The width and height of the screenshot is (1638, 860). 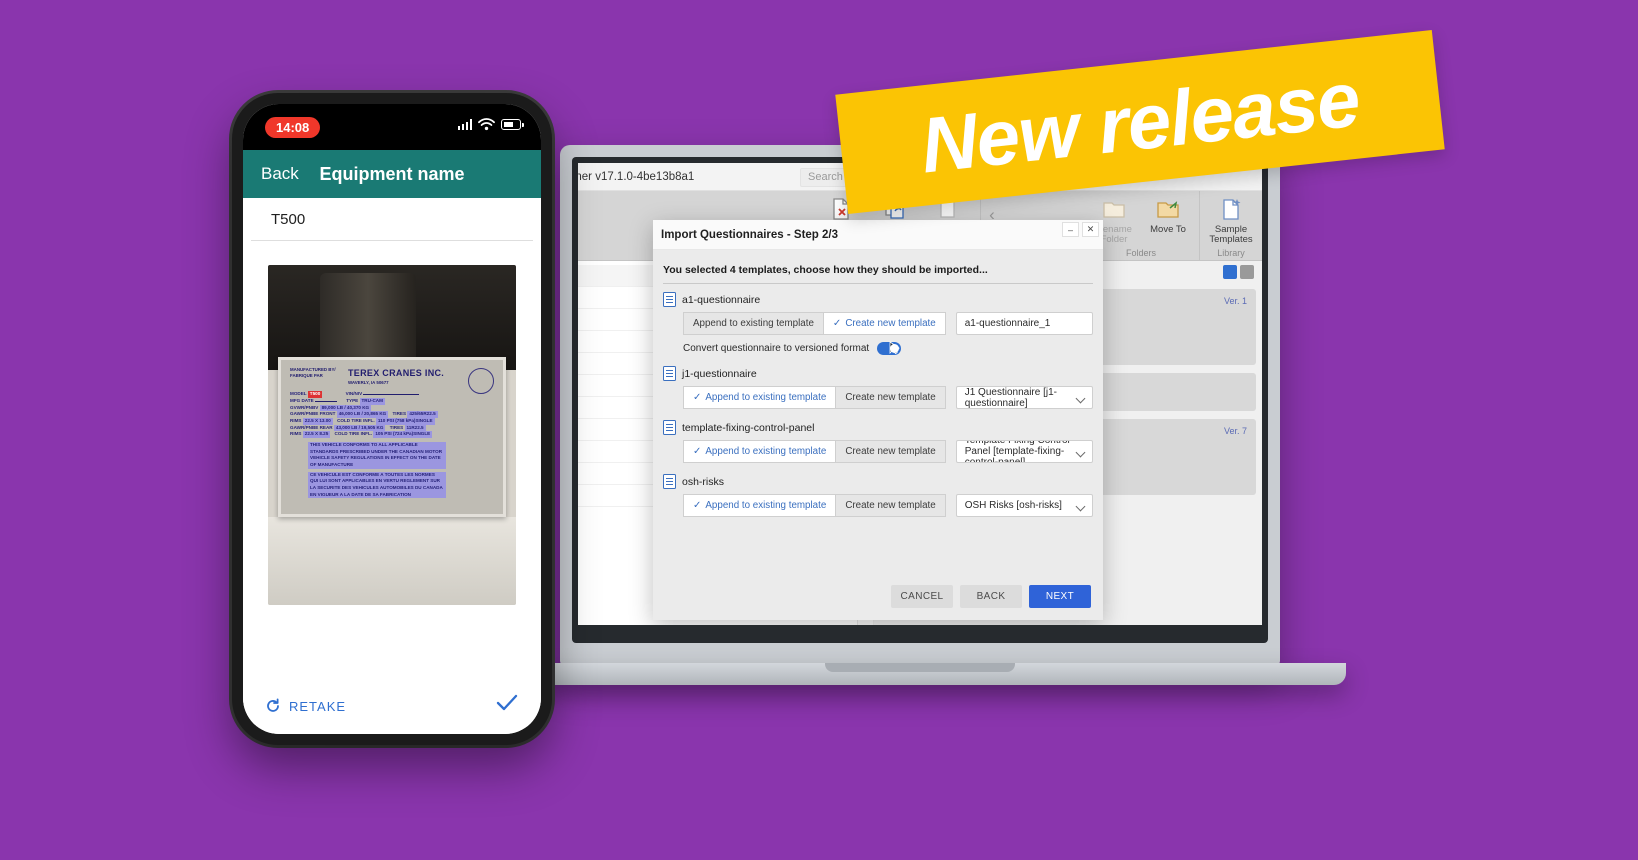 I want to click on wifi-icon, so click(x=486, y=124).